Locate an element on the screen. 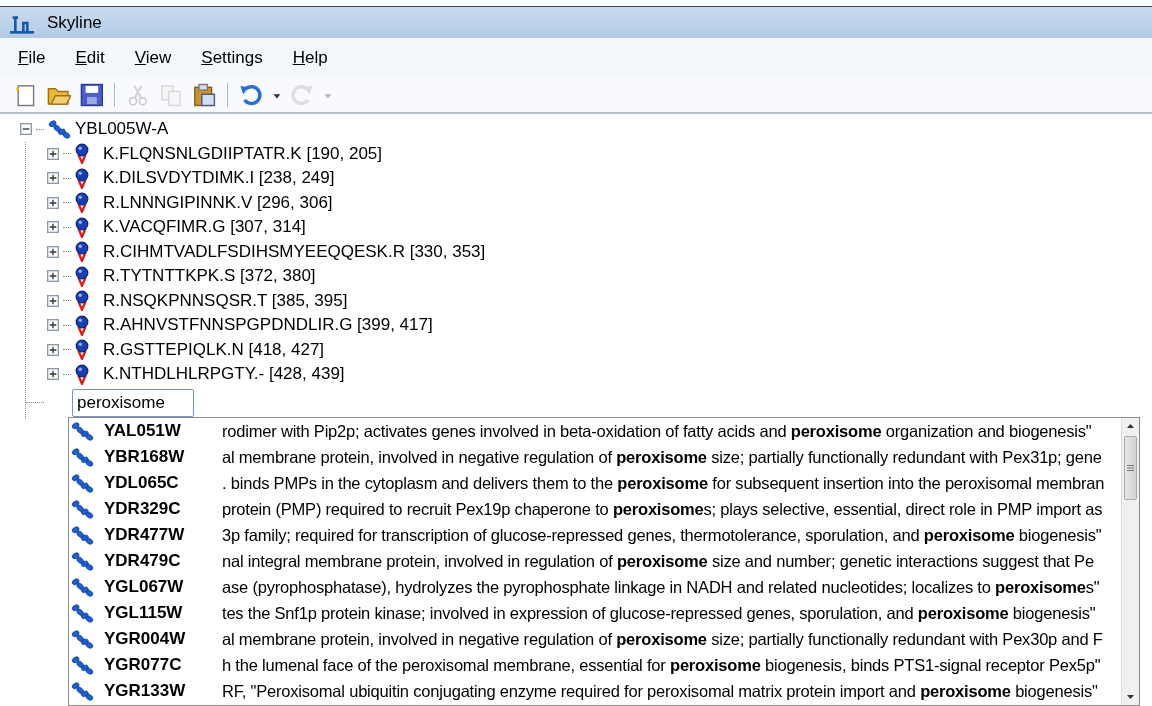 This screenshot has width=1152, height=706. window-title: Skyline is located at coordinates (74, 22).